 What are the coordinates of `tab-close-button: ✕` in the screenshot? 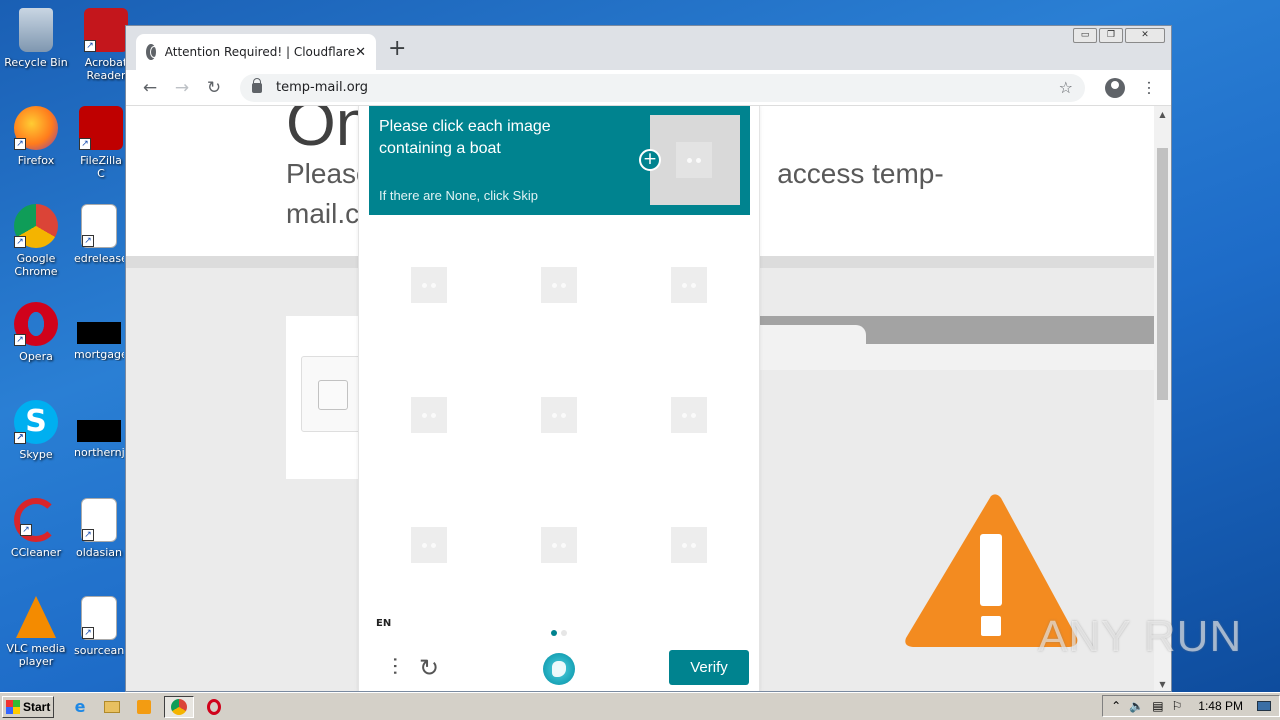 It's located at (360, 52).